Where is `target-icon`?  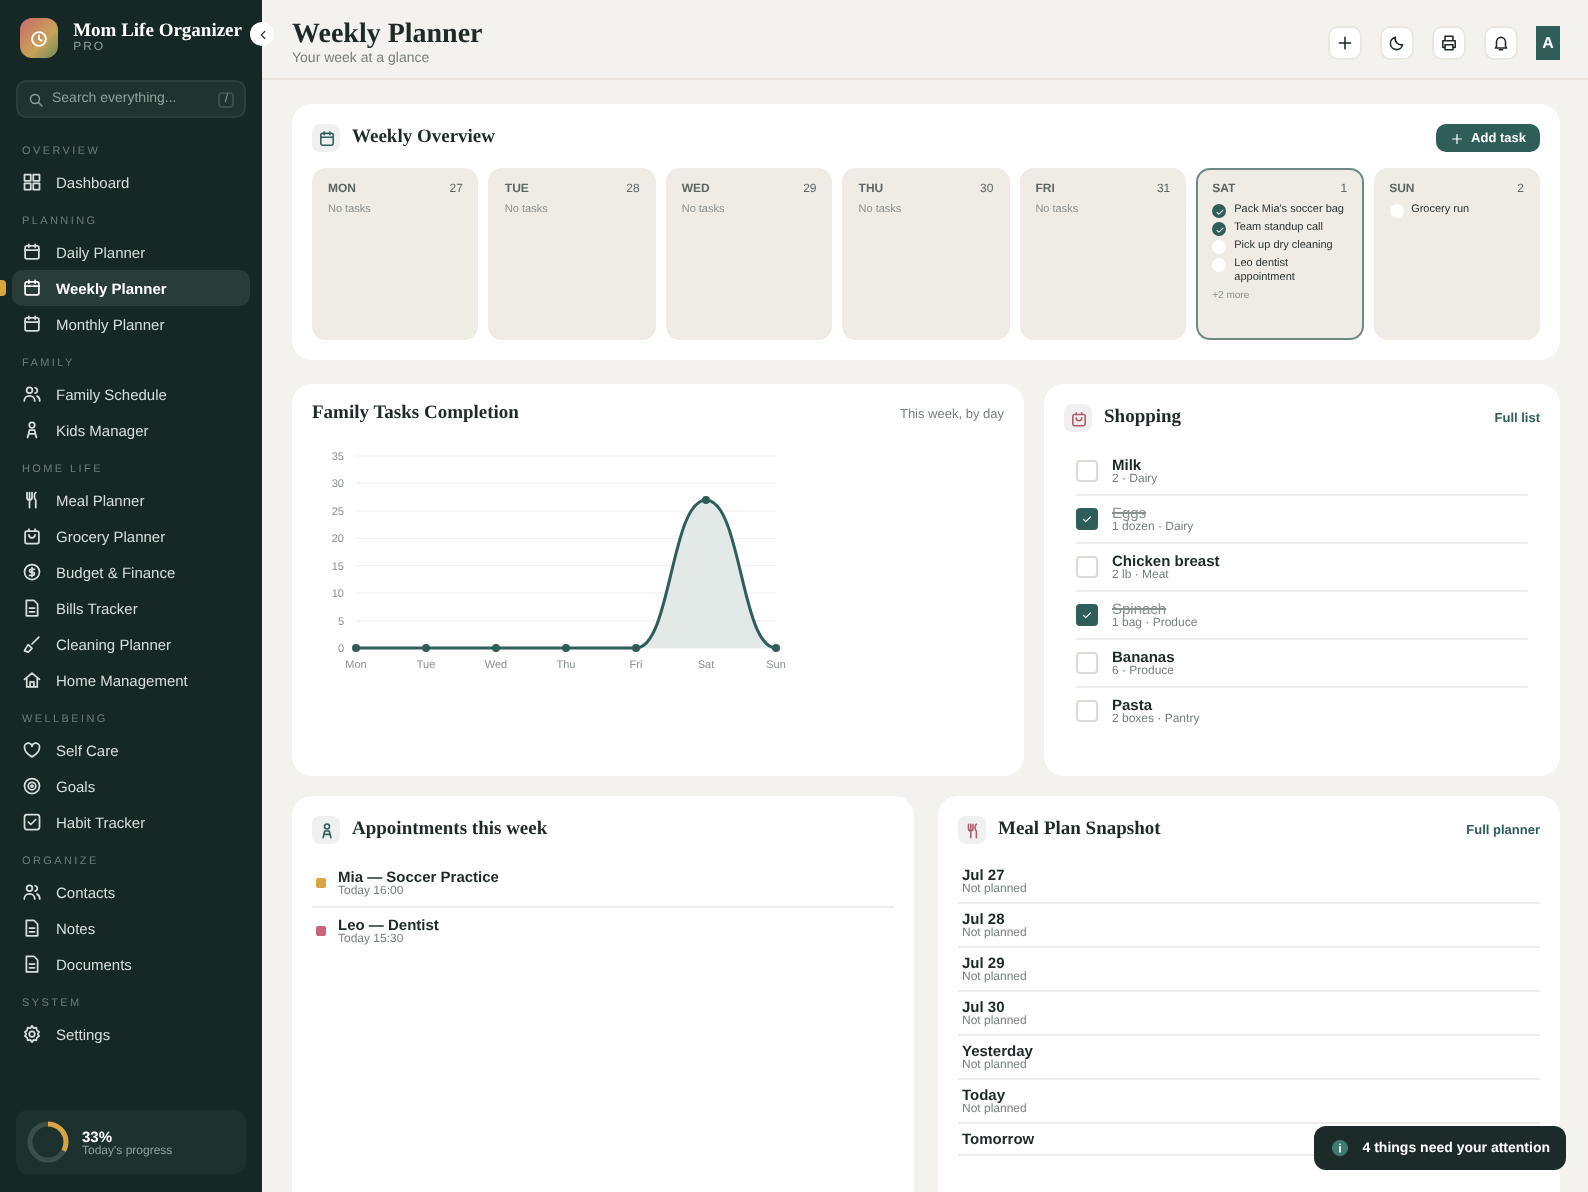
target-icon is located at coordinates (32, 786).